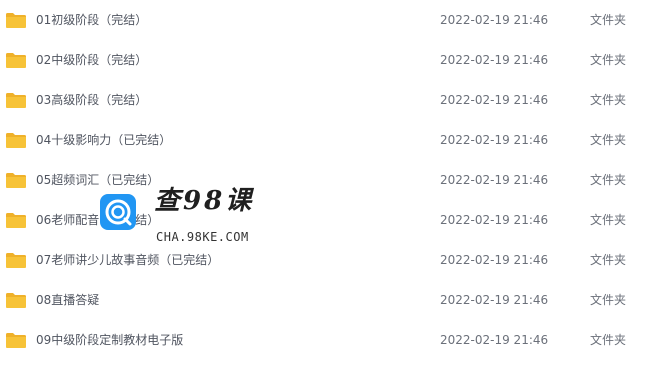 The image size is (669, 375). What do you see at coordinates (127, 260) in the screenshot?
I see `folder-name: 07老师讲少儿故事音频（已完结）` at bounding box center [127, 260].